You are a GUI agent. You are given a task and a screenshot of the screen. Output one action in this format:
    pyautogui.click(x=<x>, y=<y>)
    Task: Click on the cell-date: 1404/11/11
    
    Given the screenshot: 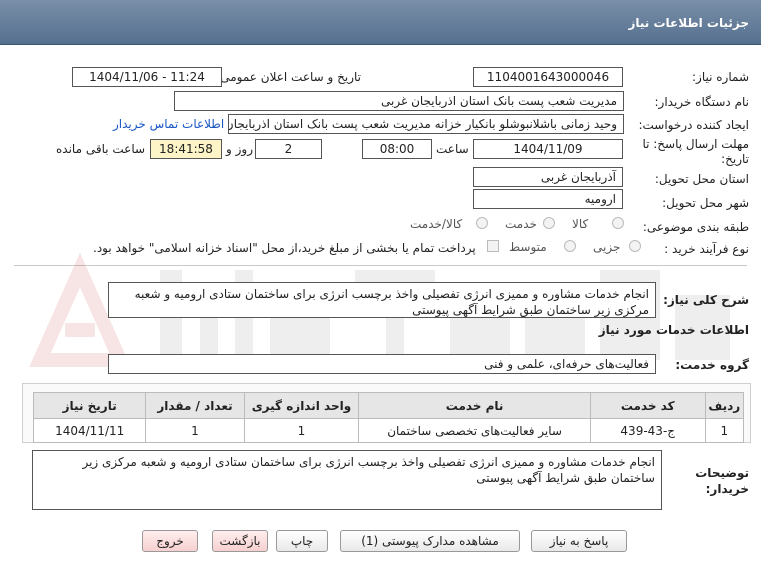 What is the action you would take?
    pyautogui.click(x=89, y=430)
    